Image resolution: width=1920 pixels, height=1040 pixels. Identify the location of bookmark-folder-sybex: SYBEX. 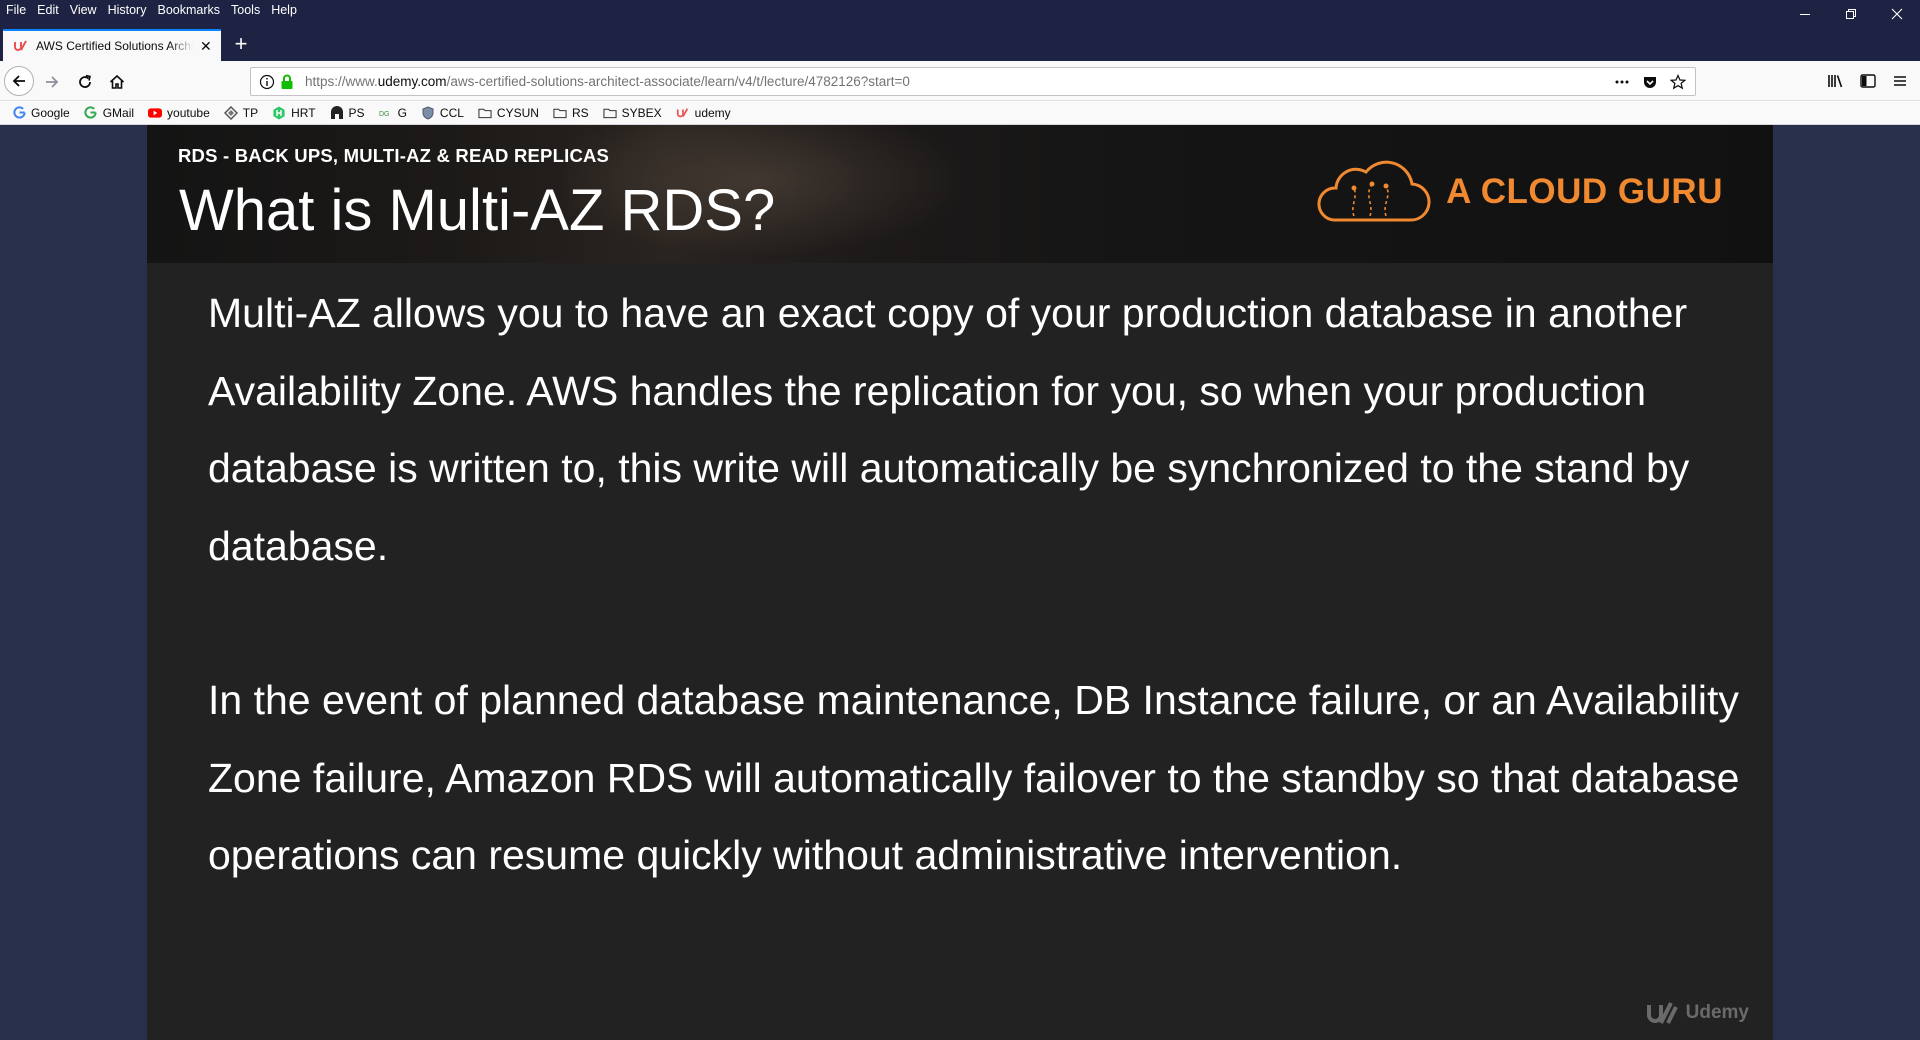
(632, 113).